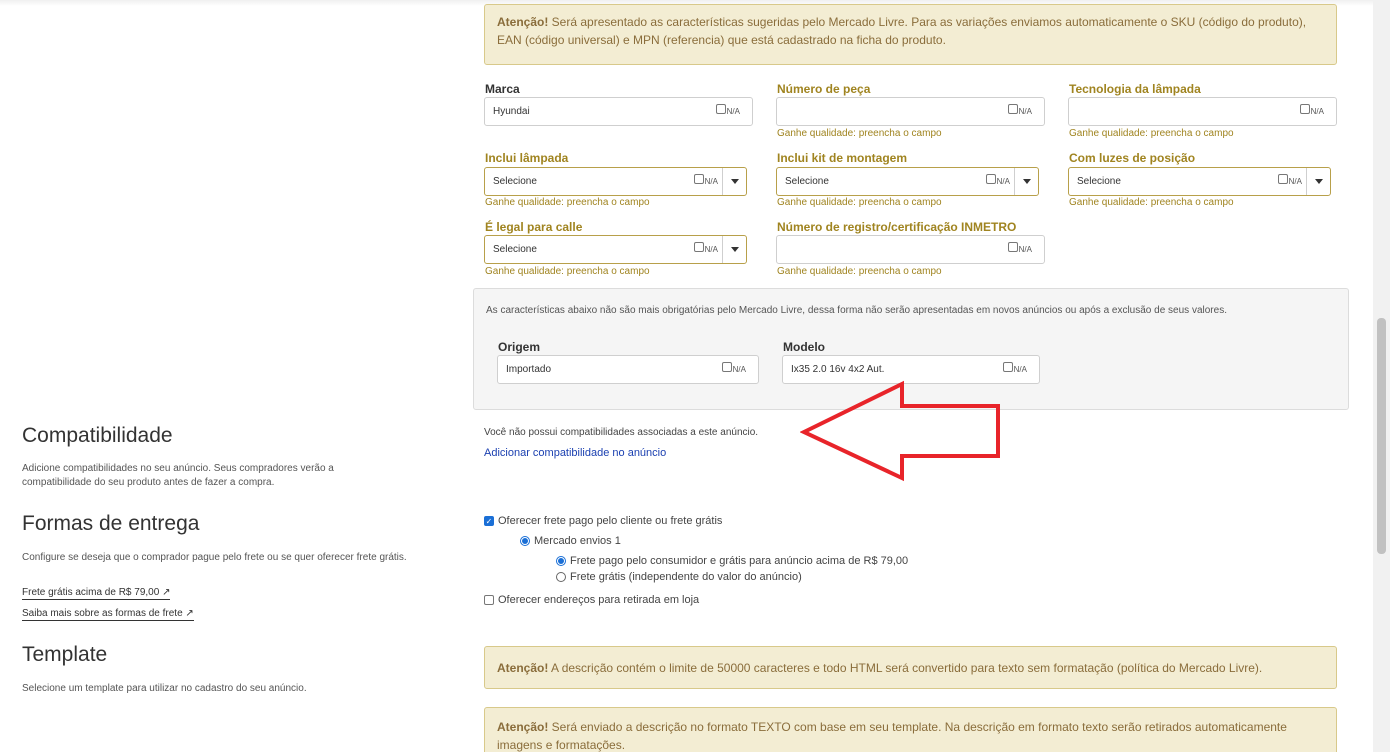 The width and height of the screenshot is (1390, 752). What do you see at coordinates (804, 347) in the screenshot?
I see `modelo-label: Modelo` at bounding box center [804, 347].